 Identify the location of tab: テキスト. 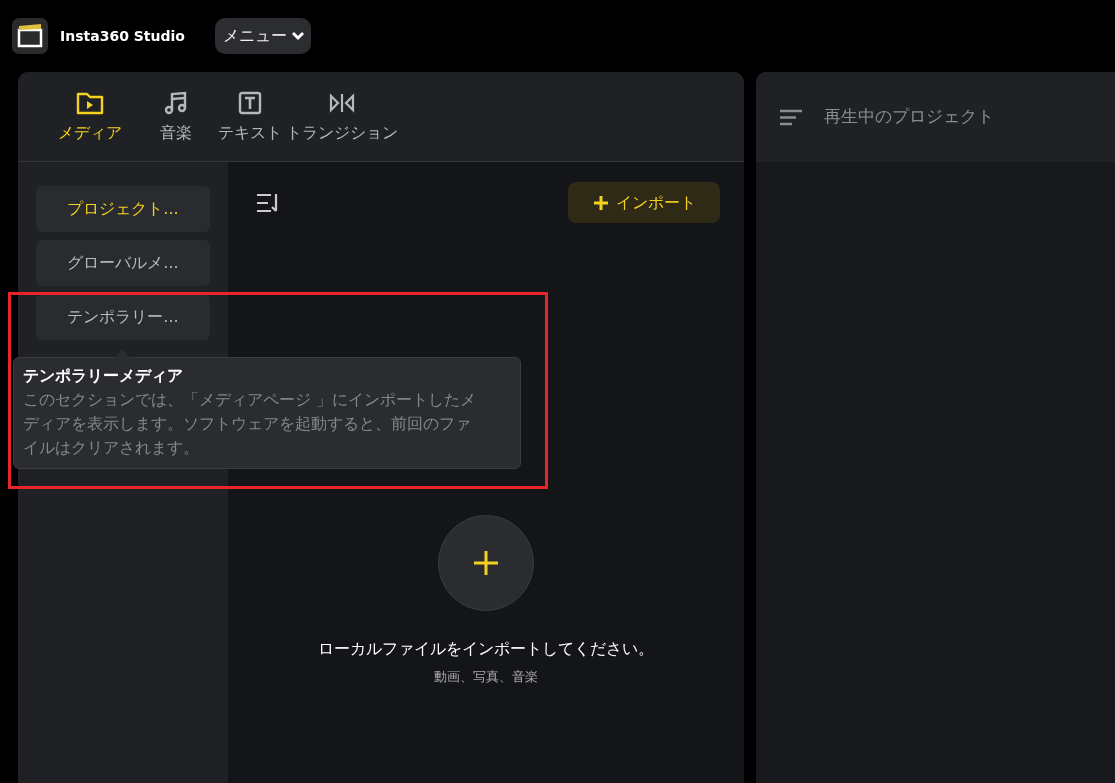
(249, 118).